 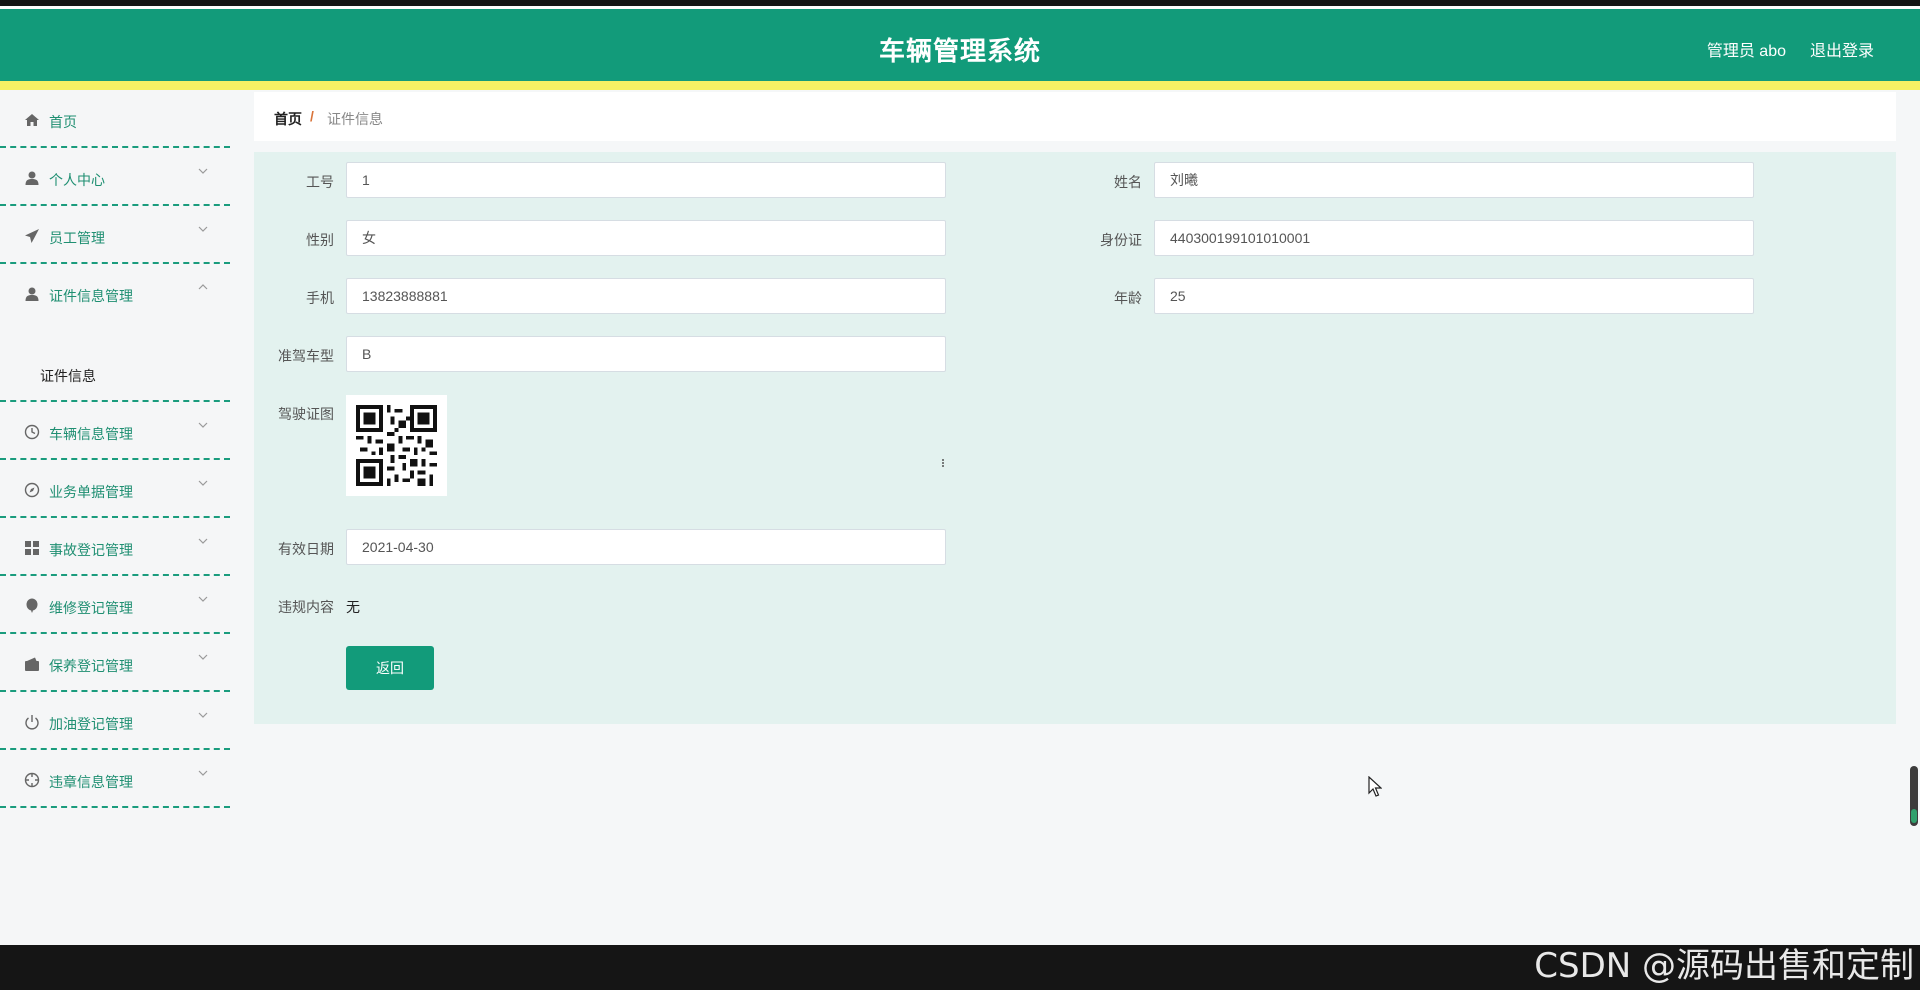 I want to click on sidebar-item-business-docs: 业务单据管理, so click(x=115, y=489).